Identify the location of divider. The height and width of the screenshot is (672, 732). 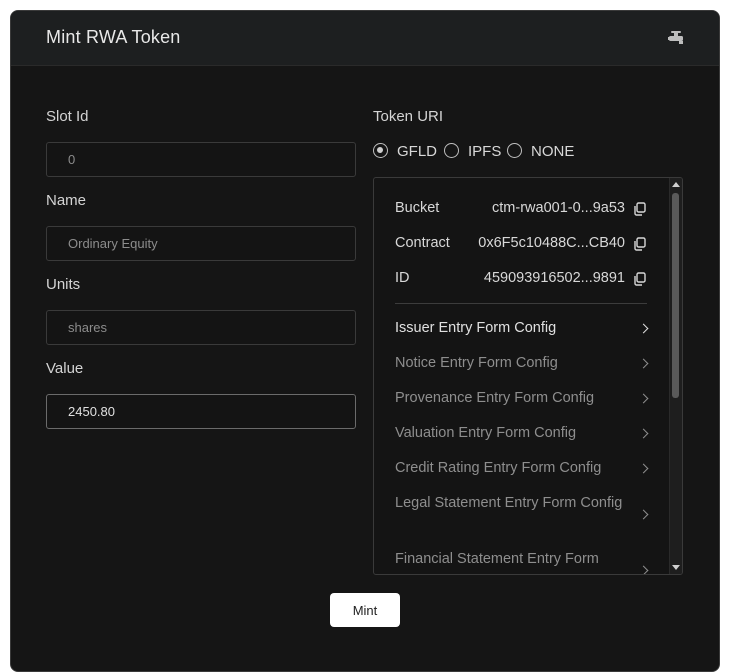
(521, 303).